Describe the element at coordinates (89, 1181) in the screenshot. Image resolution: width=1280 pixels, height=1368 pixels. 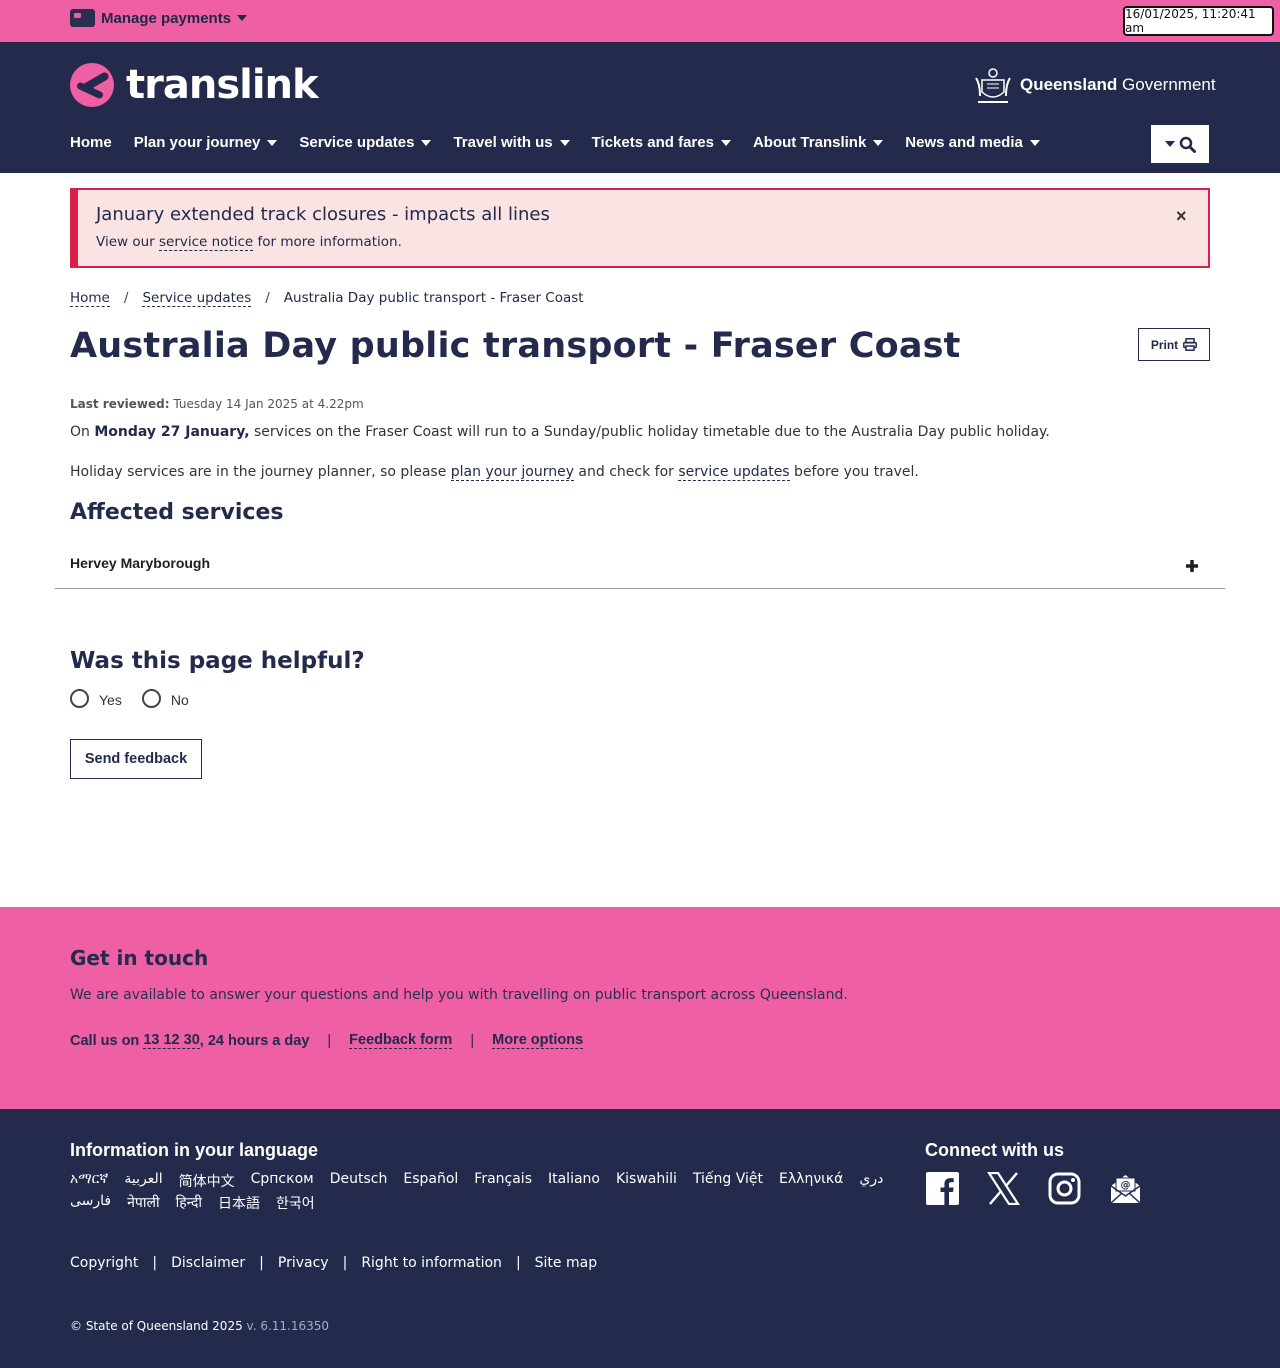
I see `language-link: አማርኛ` at that location.